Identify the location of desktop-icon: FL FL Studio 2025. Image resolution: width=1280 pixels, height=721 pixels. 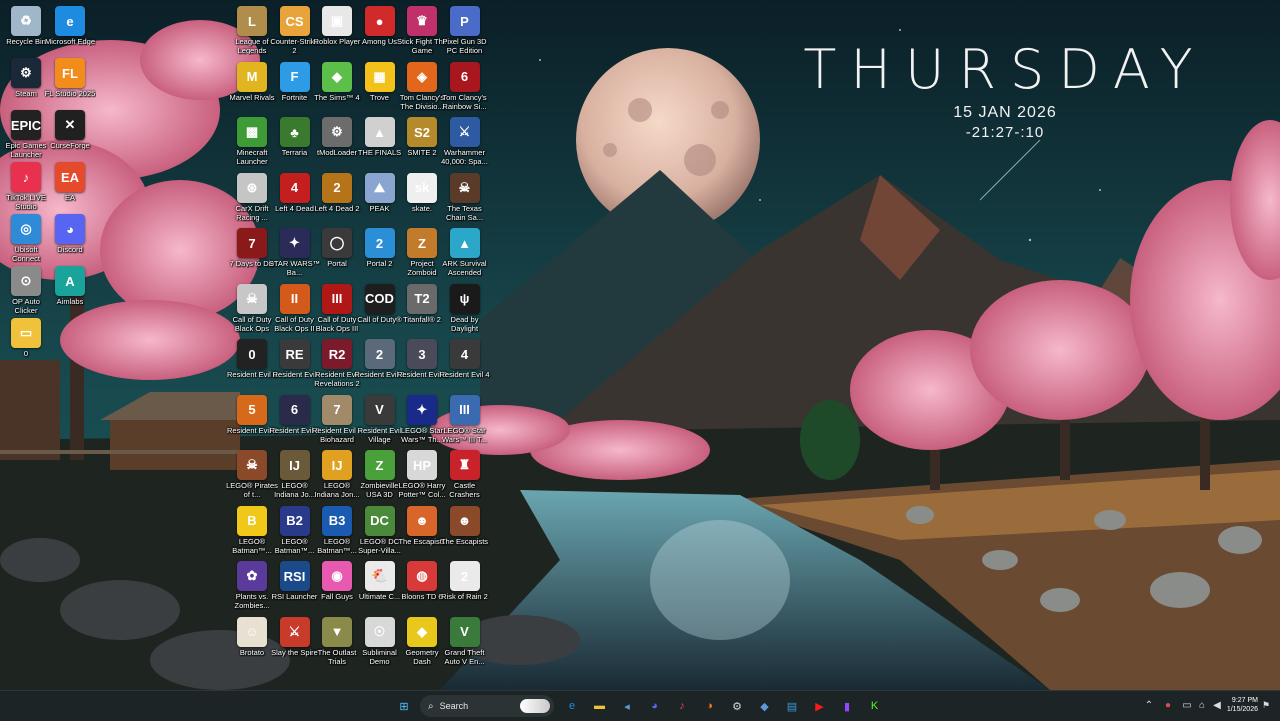
(70, 83).